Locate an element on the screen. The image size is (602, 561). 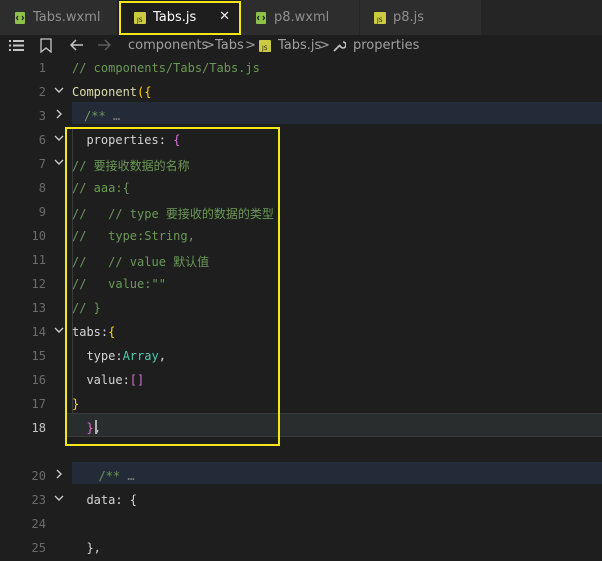
code-token: }, is located at coordinates (86, 548).